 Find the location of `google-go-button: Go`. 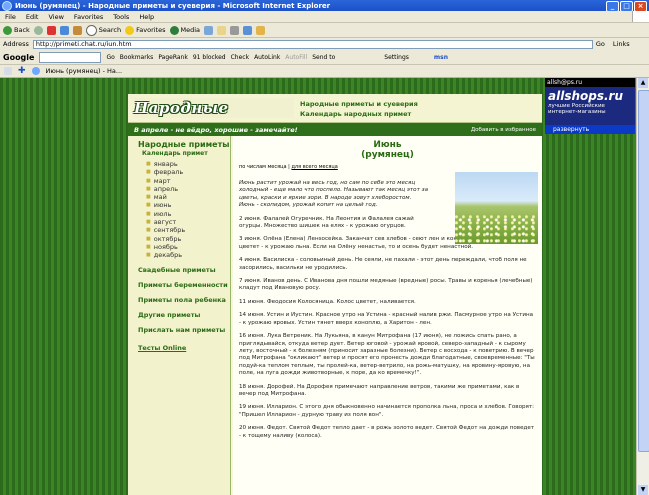

google-go-button: Go is located at coordinates (110, 57).